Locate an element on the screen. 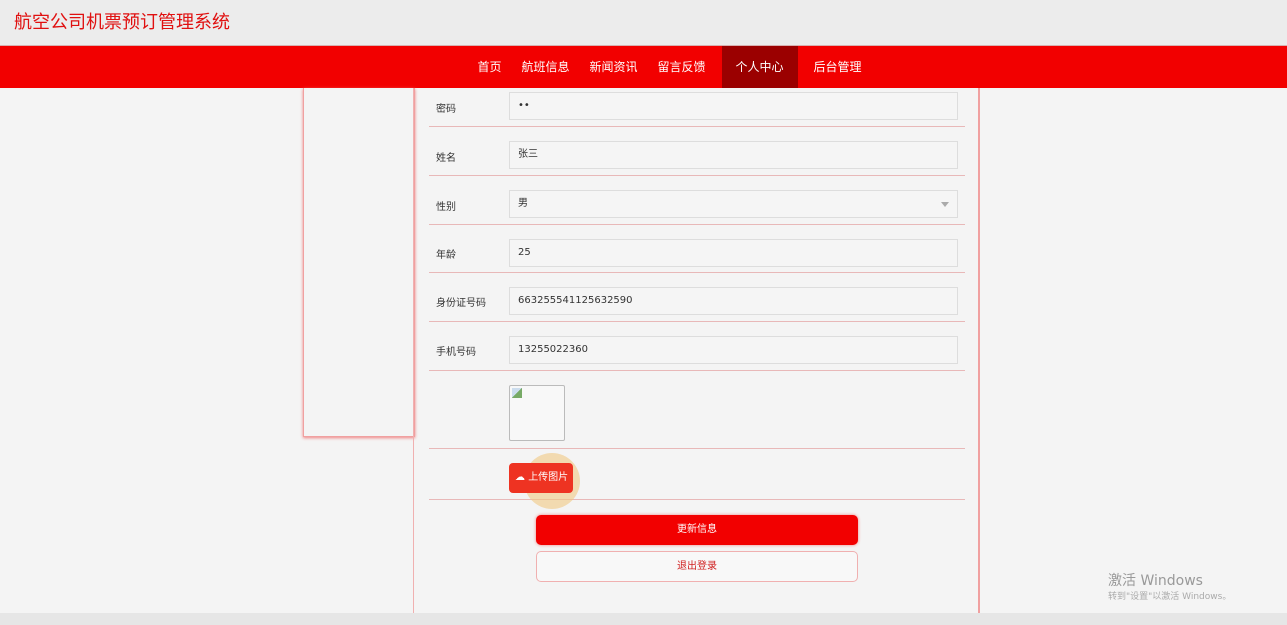 The width and height of the screenshot is (1287, 625). name-label: 姓名 is located at coordinates (446, 158).